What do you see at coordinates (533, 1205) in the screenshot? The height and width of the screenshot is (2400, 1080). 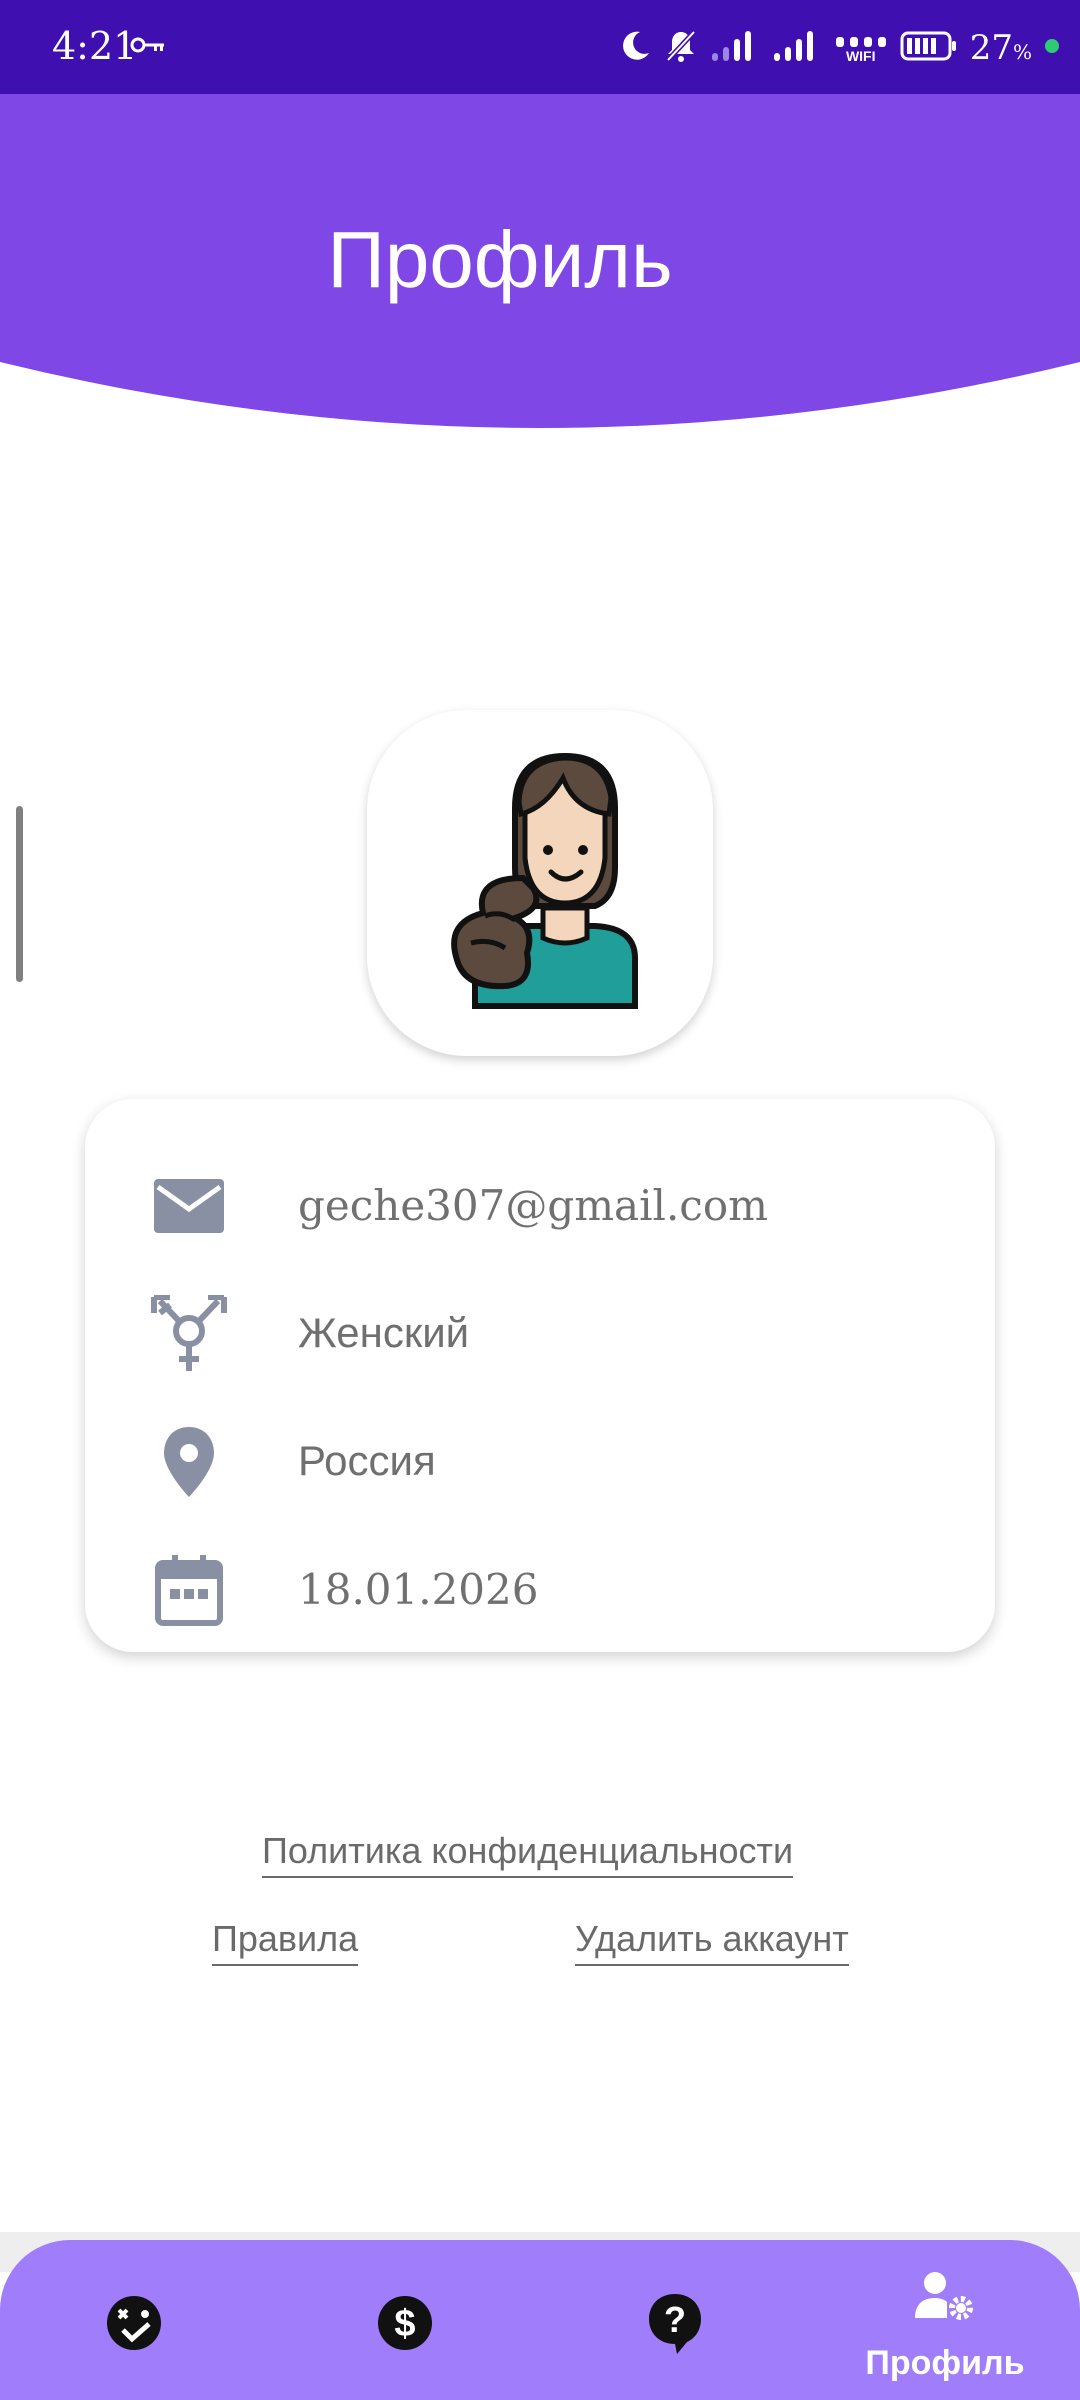 I see `email-value: geche307@gmail.com` at bounding box center [533, 1205].